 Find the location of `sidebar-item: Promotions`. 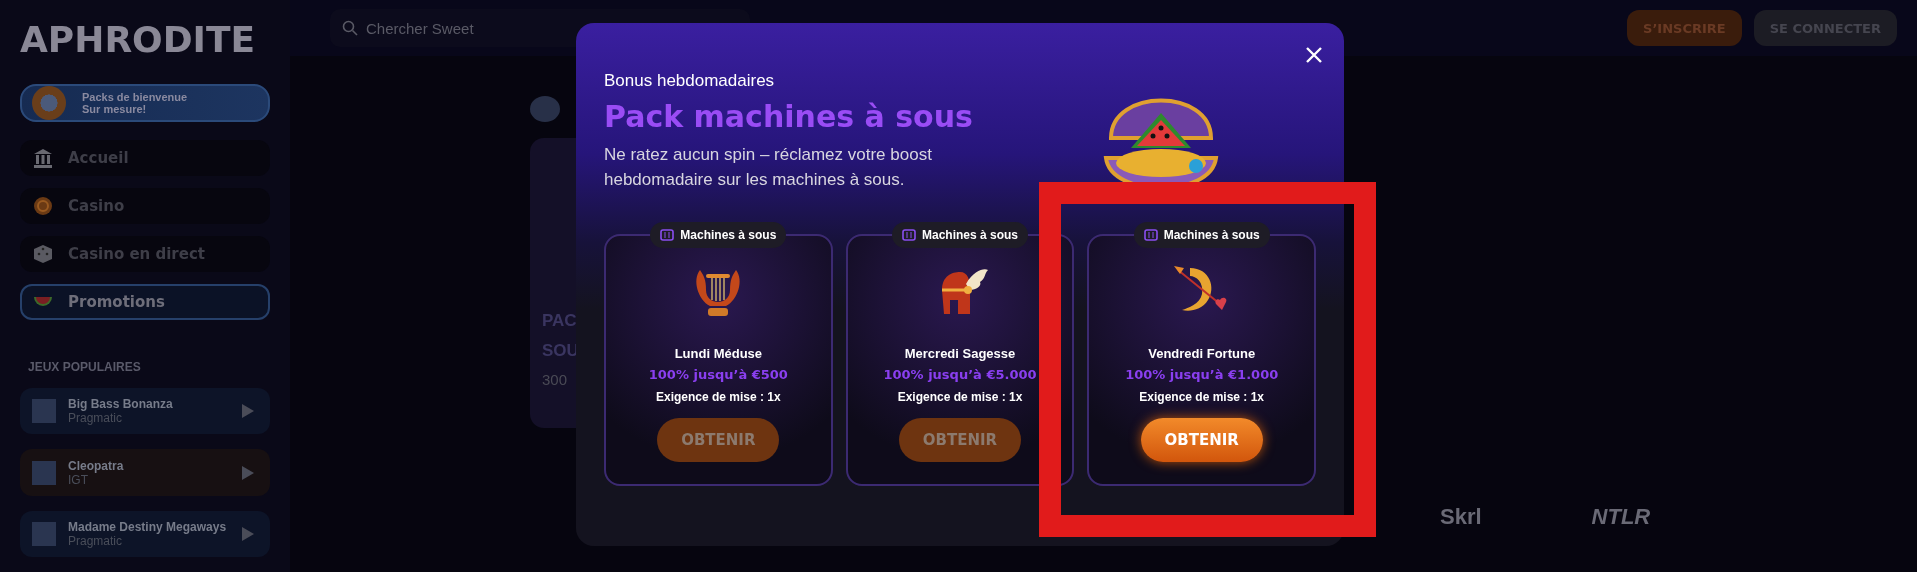

sidebar-item: Promotions is located at coordinates (145, 302).